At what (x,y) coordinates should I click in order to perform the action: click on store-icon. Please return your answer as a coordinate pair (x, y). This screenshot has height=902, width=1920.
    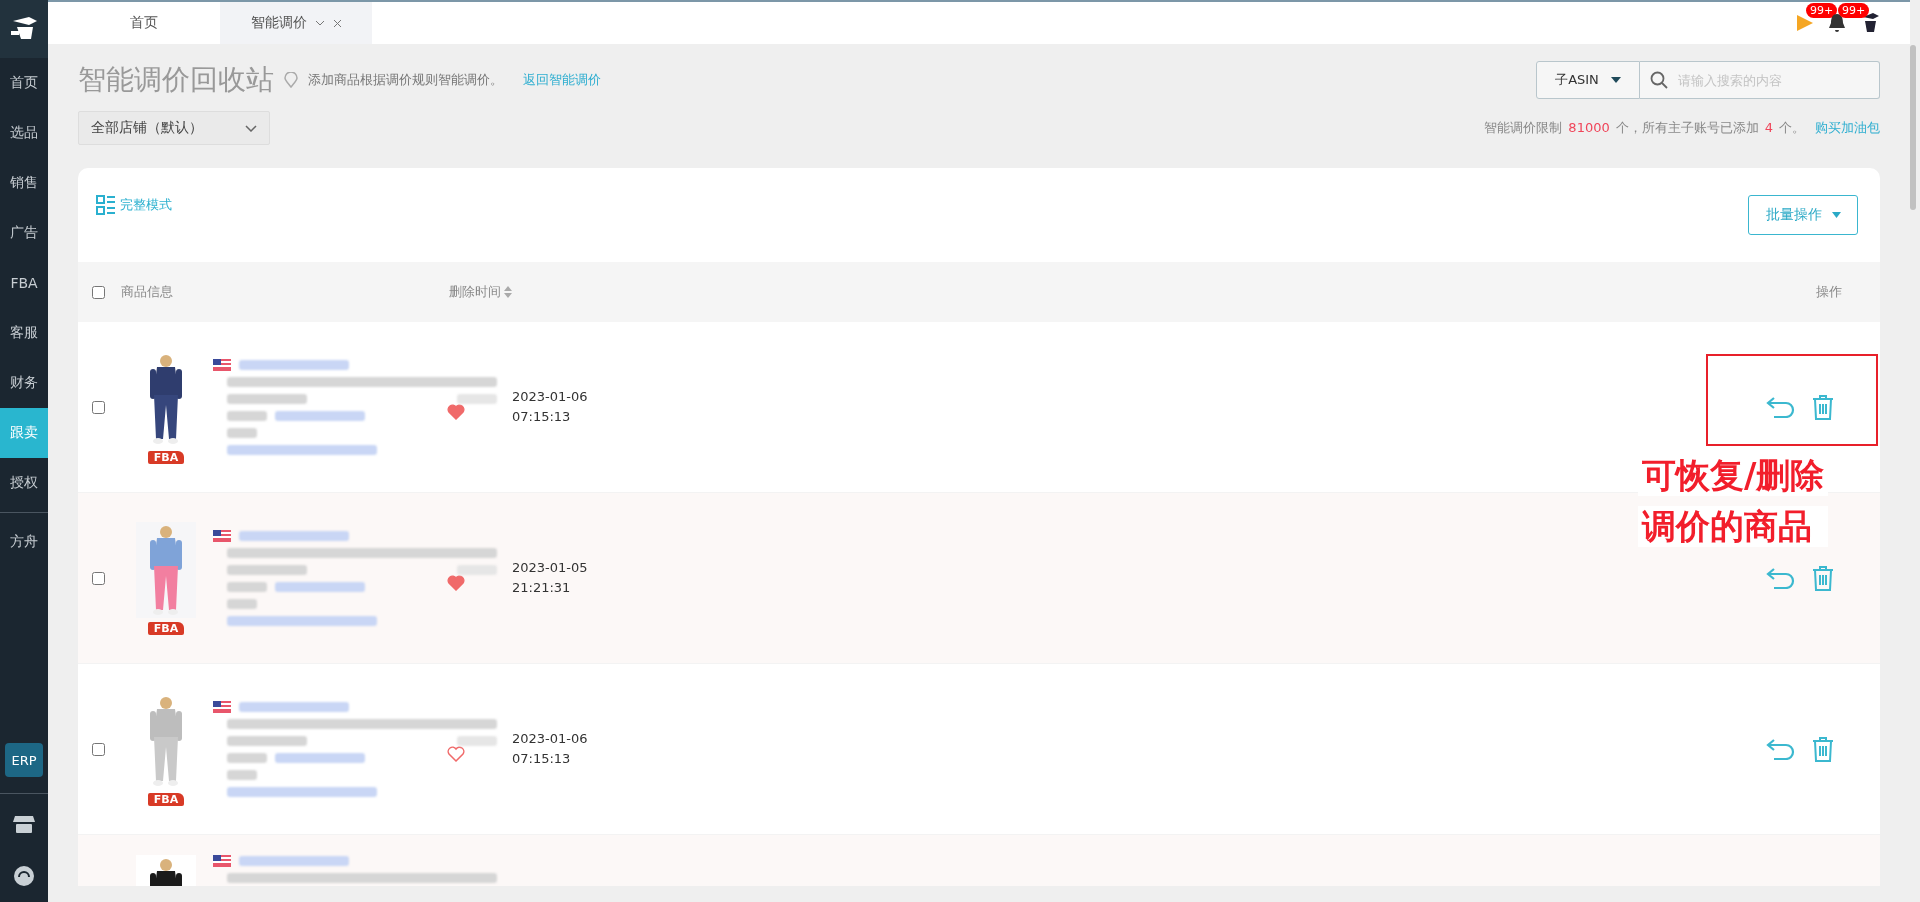
    Looking at the image, I should click on (24, 824).